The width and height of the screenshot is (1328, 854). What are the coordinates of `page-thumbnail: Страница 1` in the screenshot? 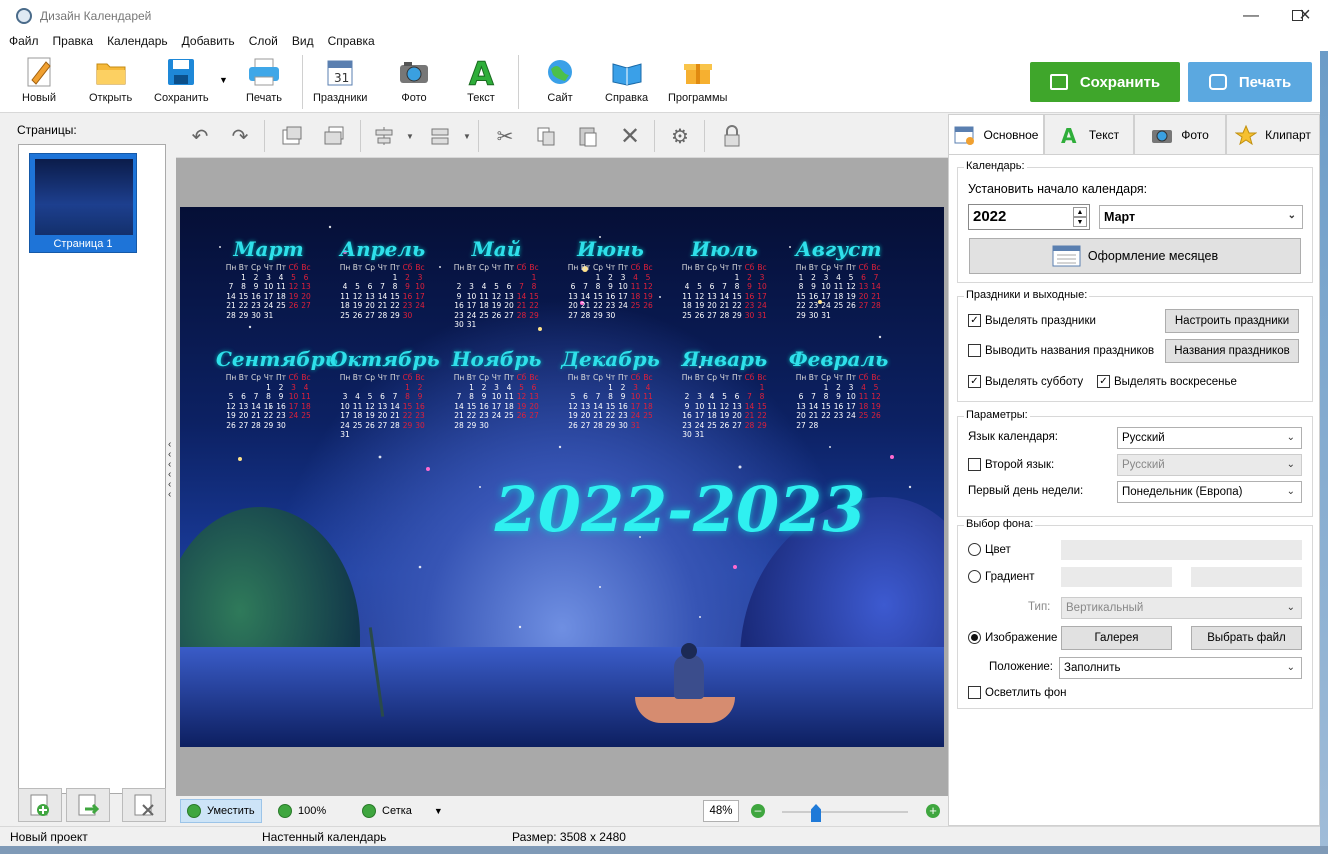 It's located at (83, 203).